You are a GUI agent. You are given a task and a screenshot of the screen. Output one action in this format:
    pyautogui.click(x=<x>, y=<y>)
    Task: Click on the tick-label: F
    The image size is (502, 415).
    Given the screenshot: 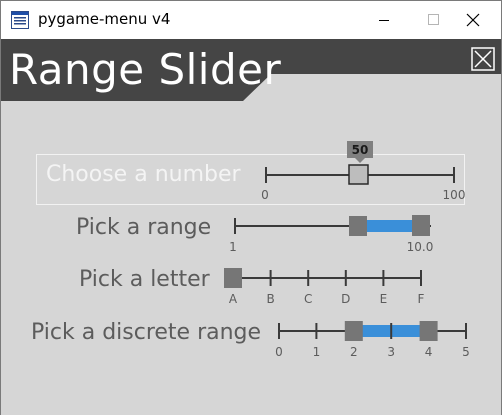 What is the action you would take?
    pyautogui.click(x=421, y=299)
    